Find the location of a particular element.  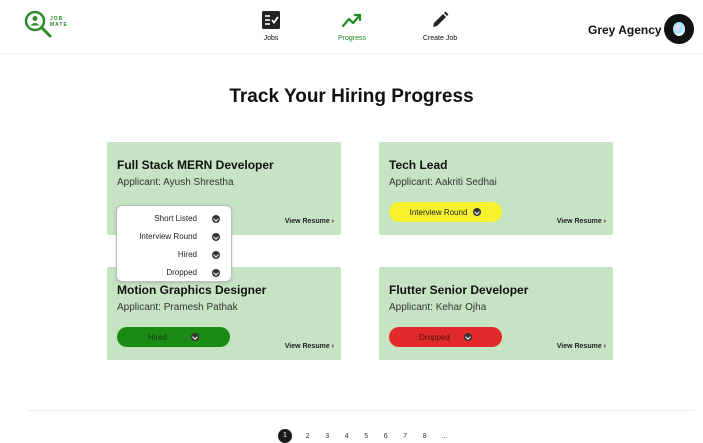

footer-divider is located at coordinates (361, 410).